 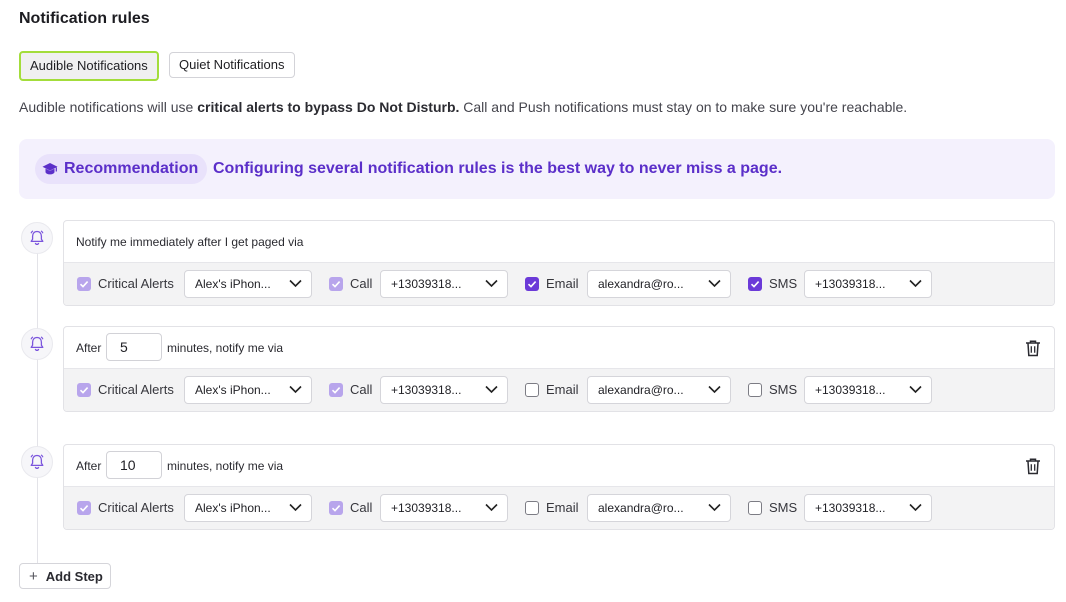 I want to click on plus-icon: +, so click(x=33, y=576).